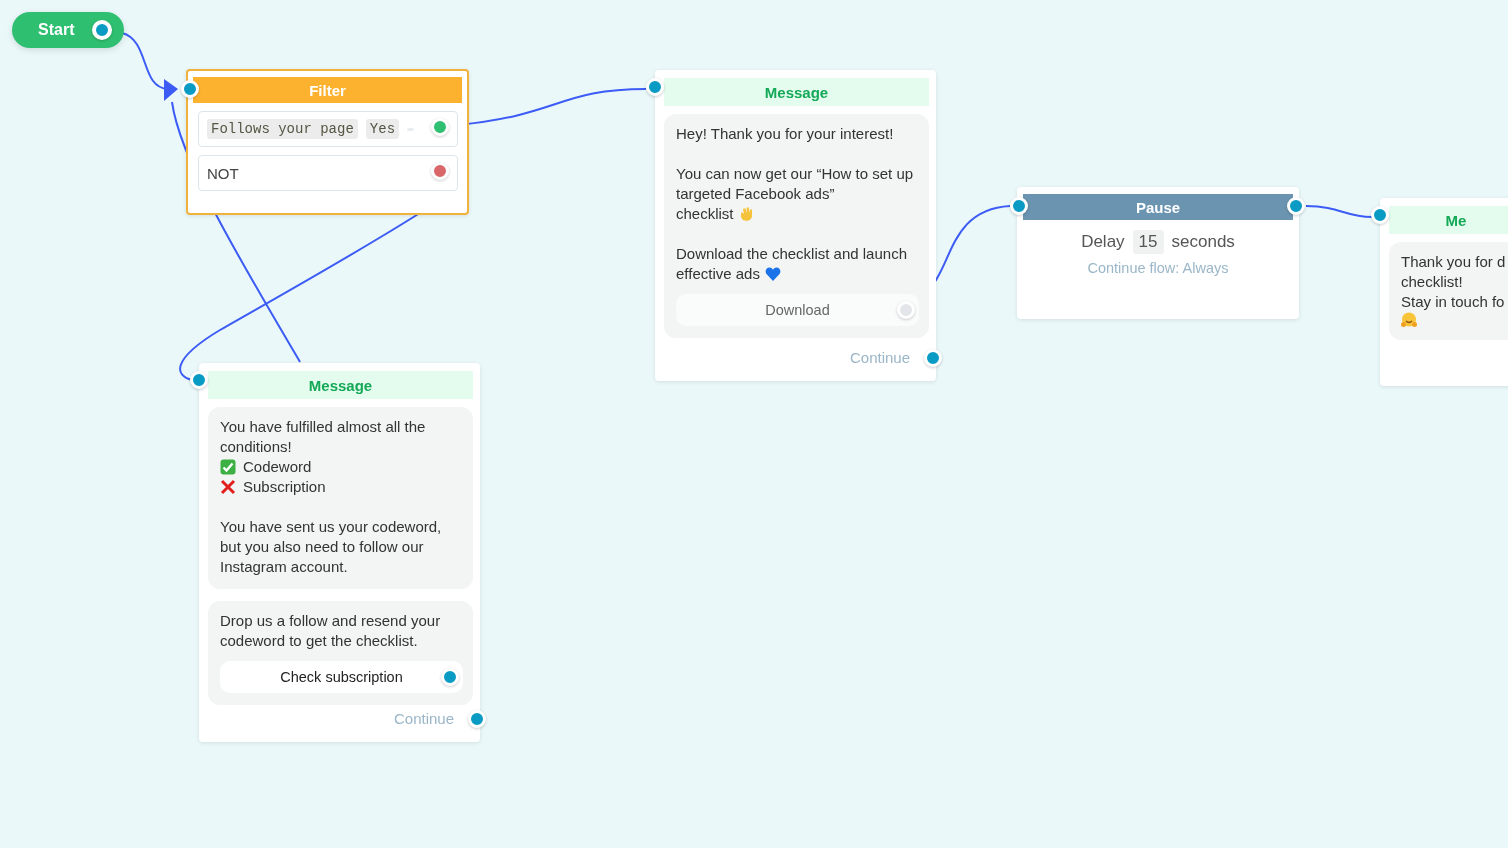 The height and width of the screenshot is (848, 1508). Describe the element at coordinates (228, 487) in the screenshot. I see `cross-icon` at that location.